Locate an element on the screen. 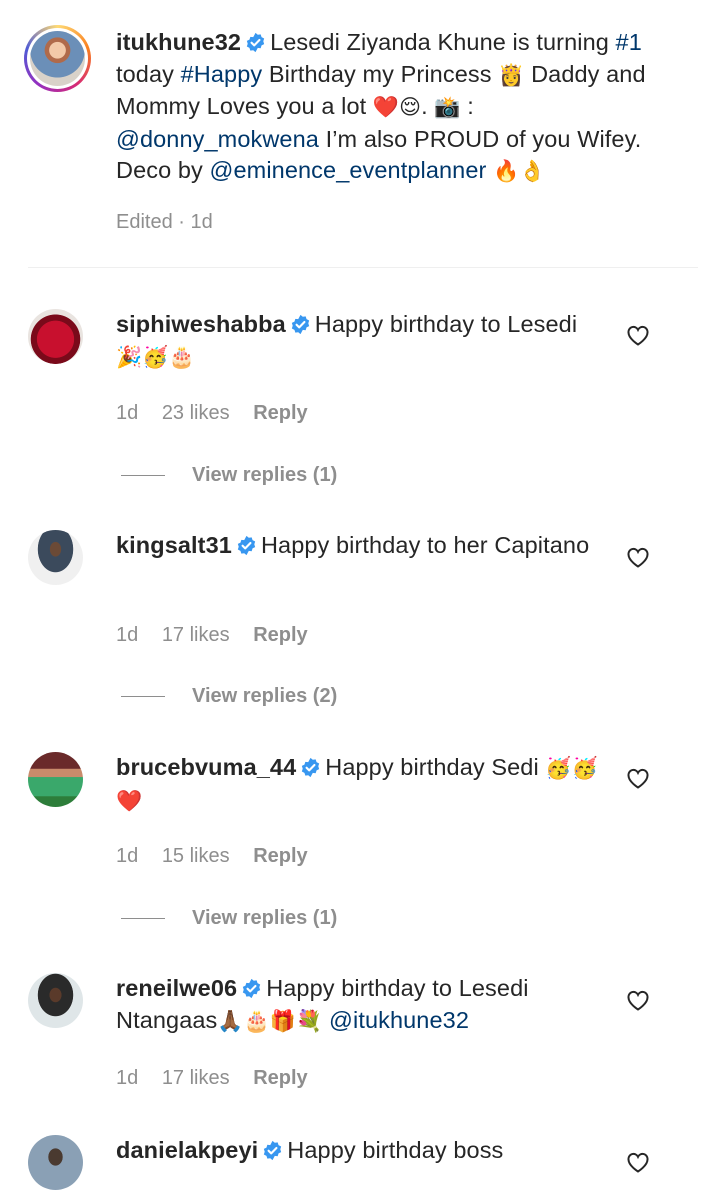 Image resolution: width=720 pixels, height=1190 pixels. comment-text: brucebvuma_44 Happy birthday Sedi 🥳🥳❤️ is located at coordinates (357, 783).